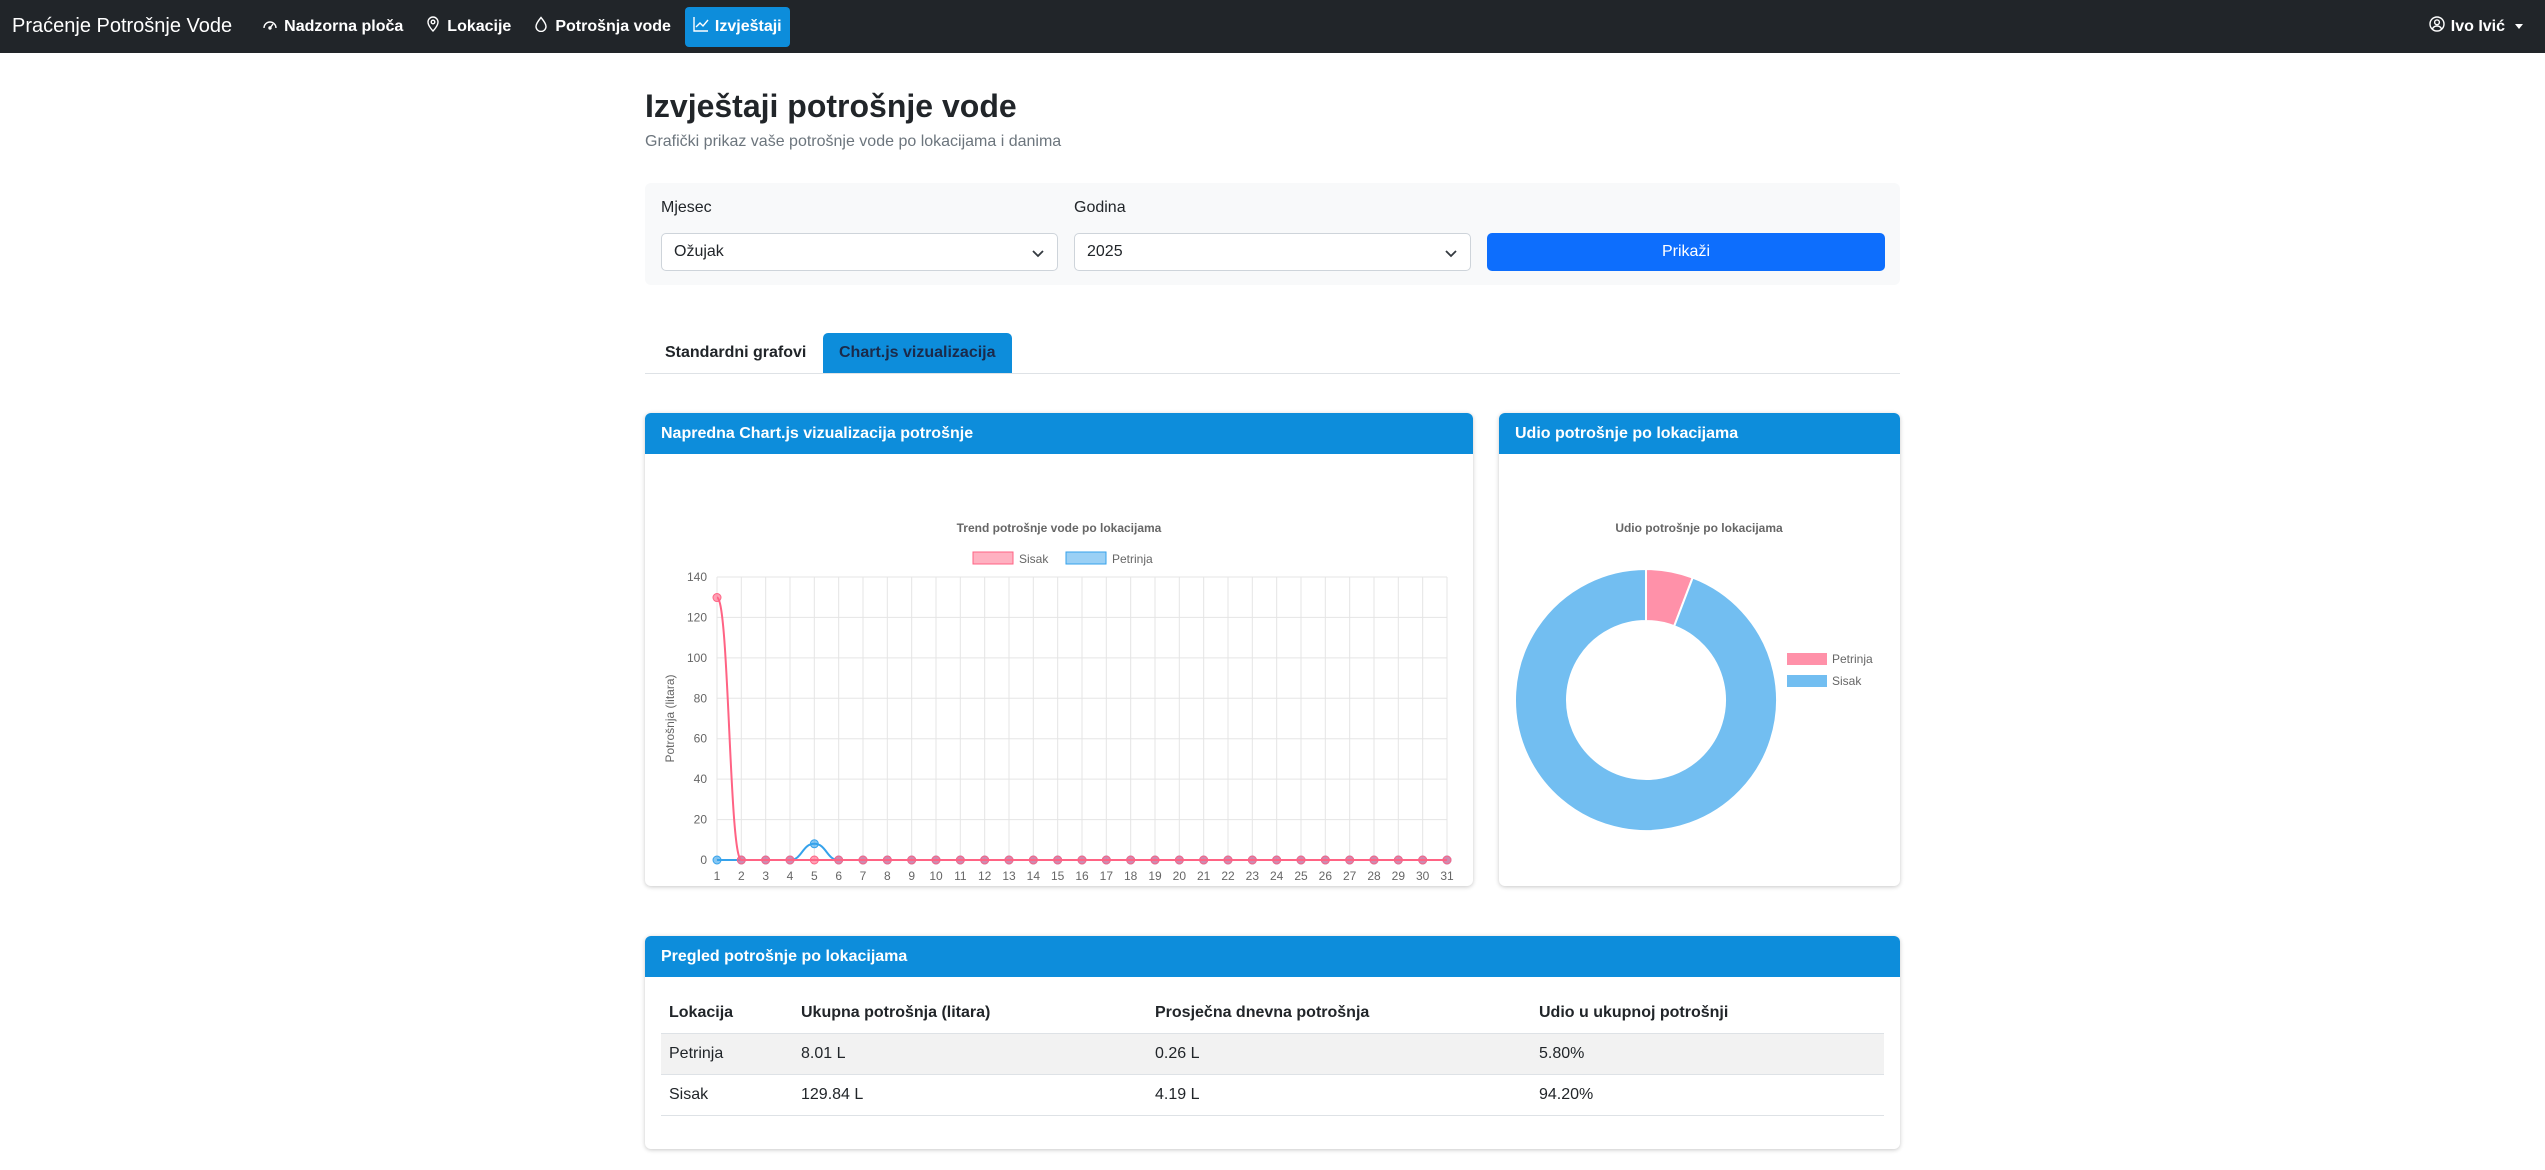 The image size is (2545, 1170). Describe the element at coordinates (1847, 681) in the screenshot. I see `pie-legend-label-sisak: Sisak` at that location.